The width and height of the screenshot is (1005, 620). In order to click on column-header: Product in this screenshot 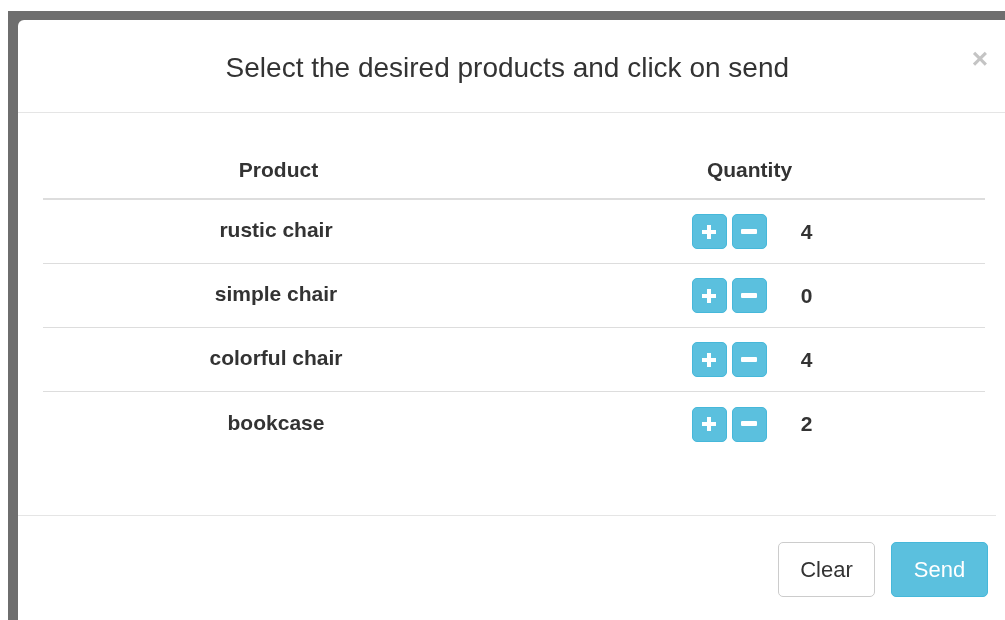, I will do `click(278, 170)`.